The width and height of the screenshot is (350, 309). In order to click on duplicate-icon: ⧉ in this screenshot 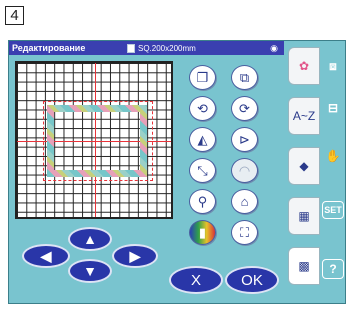, I will do `click(244, 77)`.